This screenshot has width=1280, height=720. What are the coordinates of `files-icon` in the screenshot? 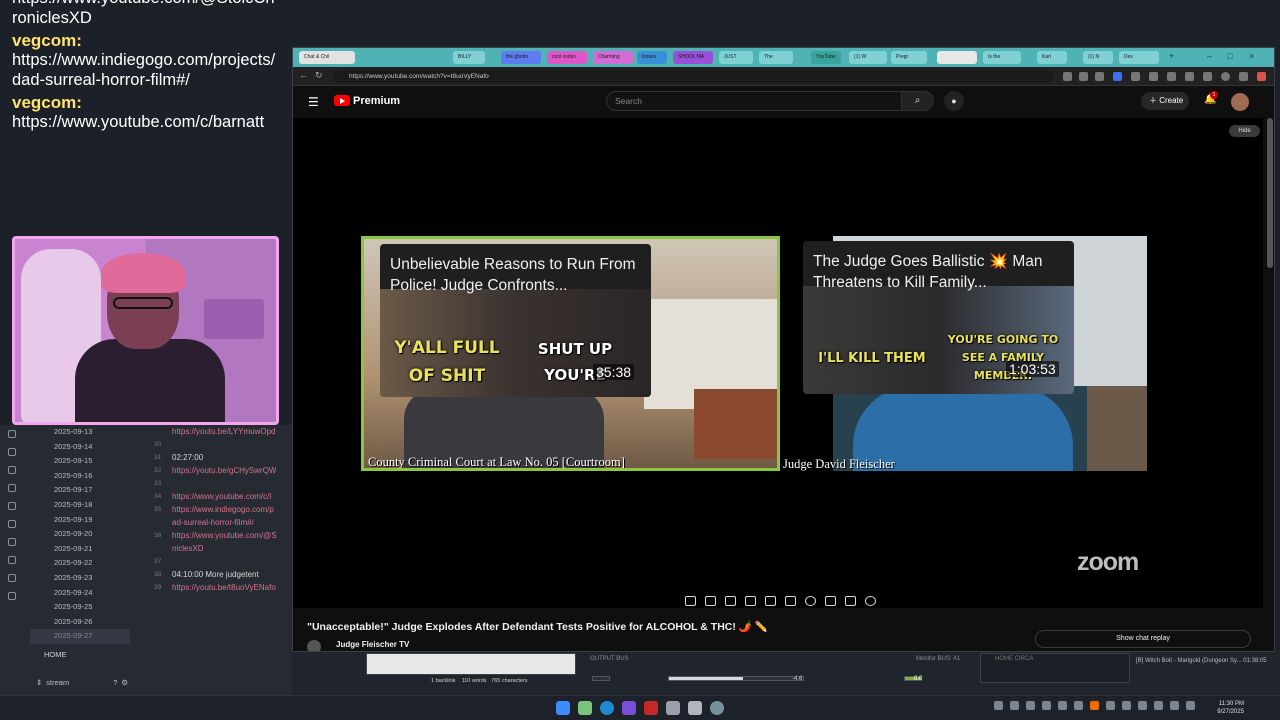 It's located at (12, 434).